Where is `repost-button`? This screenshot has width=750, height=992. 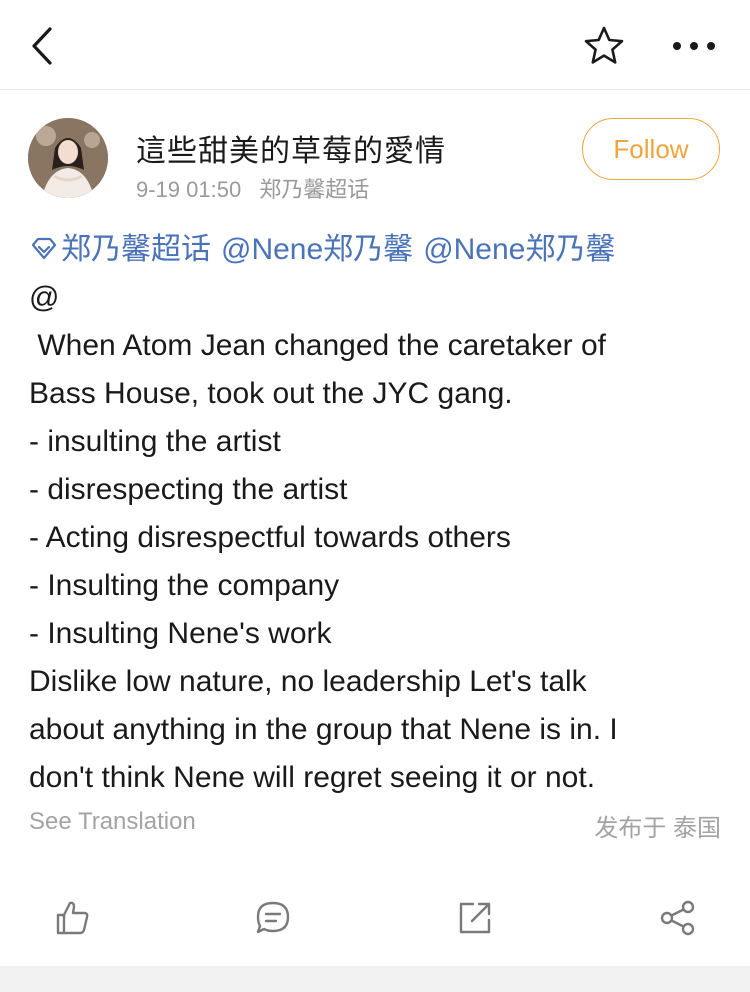
repost-button is located at coordinates (475, 918).